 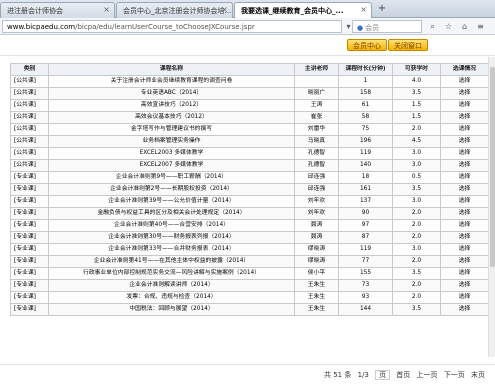 What do you see at coordinates (365, 249) in the screenshot?
I see `duration-cell: 119` at bounding box center [365, 249].